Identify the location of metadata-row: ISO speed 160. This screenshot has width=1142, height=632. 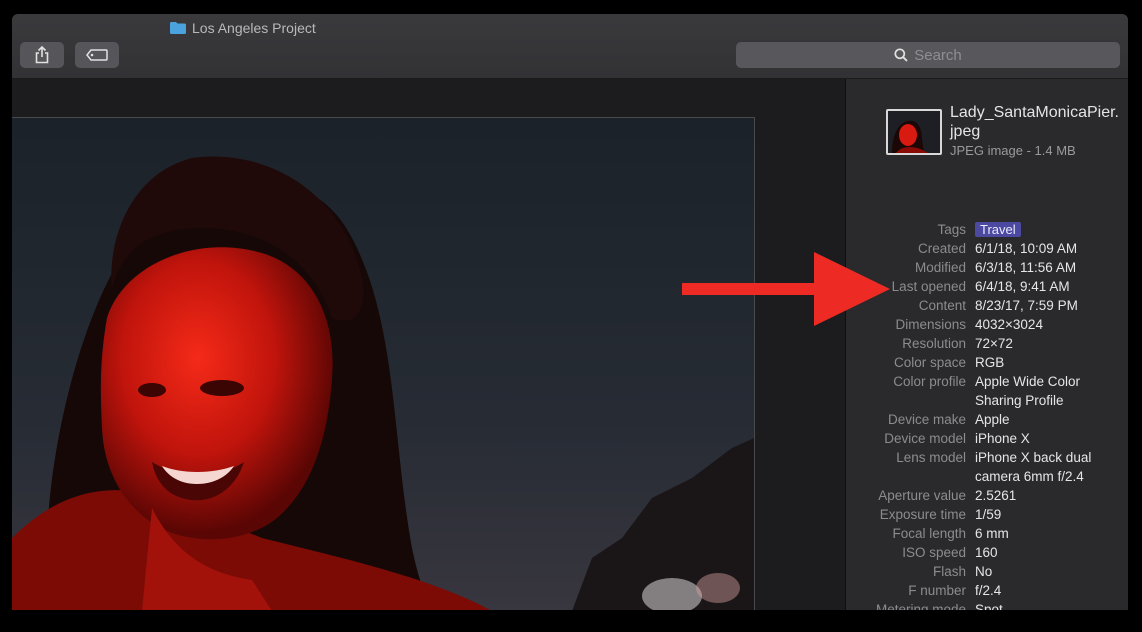
(987, 552).